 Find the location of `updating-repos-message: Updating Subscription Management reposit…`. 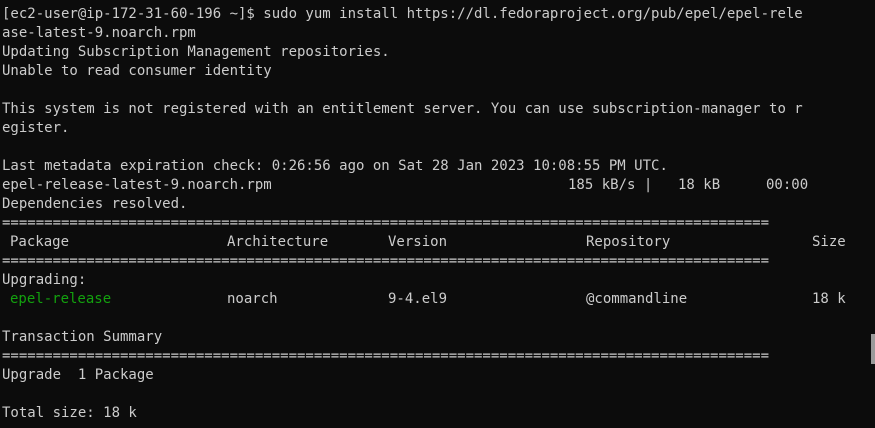

updating-repos-message: Updating Subscription Management reposit… is located at coordinates (196, 52).